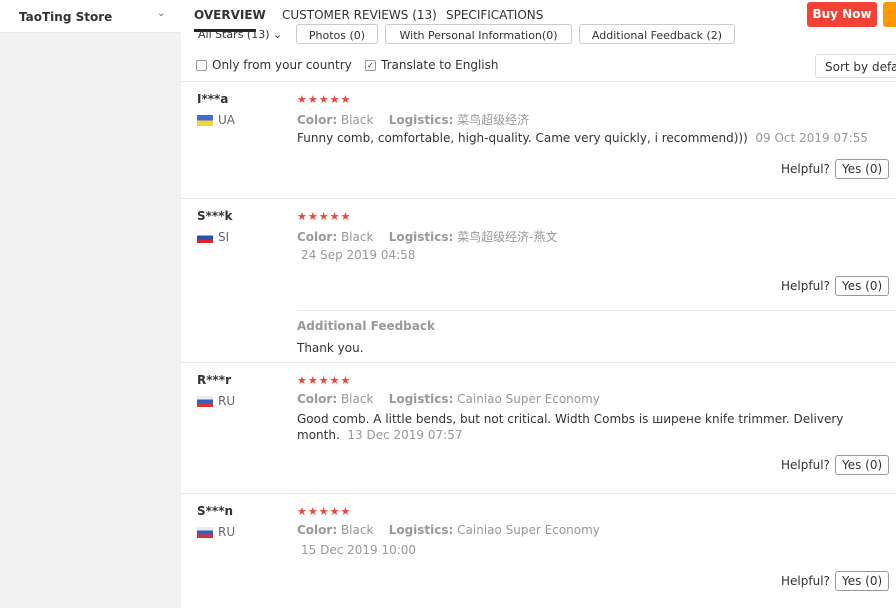  Describe the element at coordinates (478, 34) in the screenshot. I see `personal-info-filter-button: With Personal Information(0)` at that location.